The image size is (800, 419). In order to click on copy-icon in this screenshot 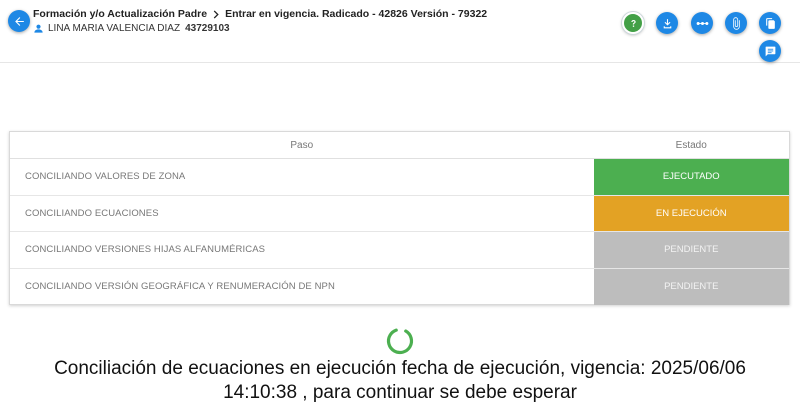, I will do `click(770, 23)`.